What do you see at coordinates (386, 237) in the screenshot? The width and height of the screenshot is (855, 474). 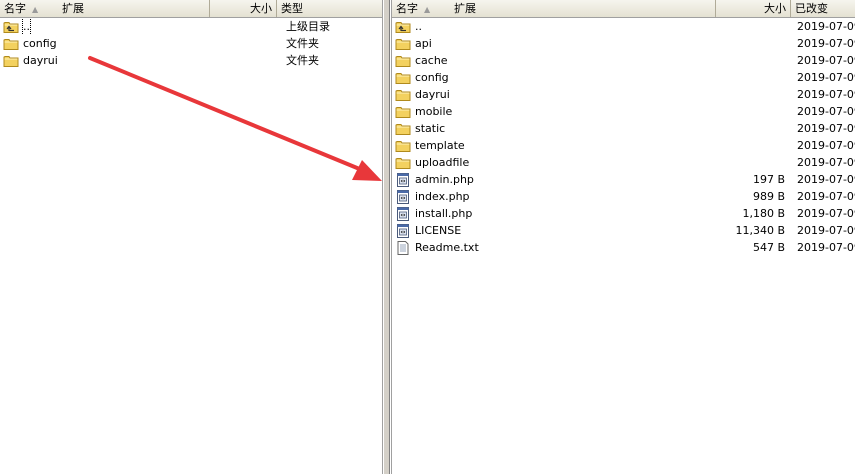 I see `pane-splitter` at bounding box center [386, 237].